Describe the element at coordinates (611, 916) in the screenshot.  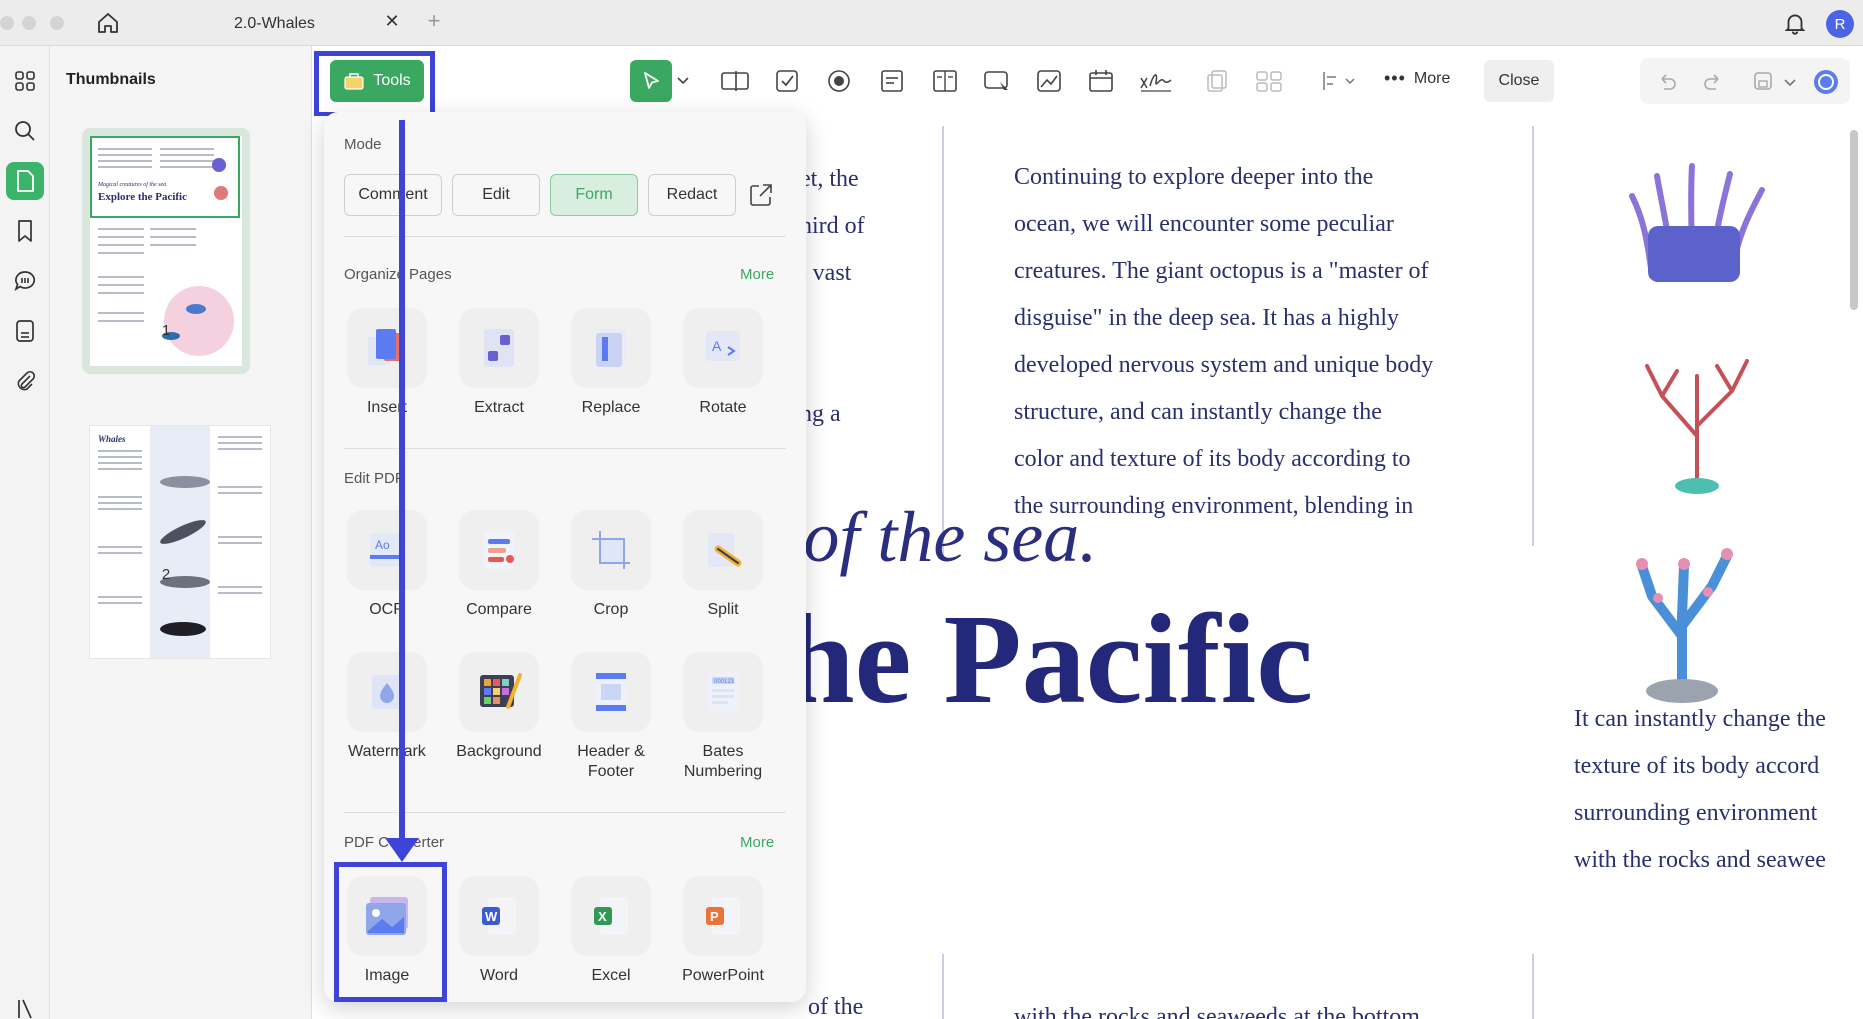
I see `excel-icon: X` at that location.